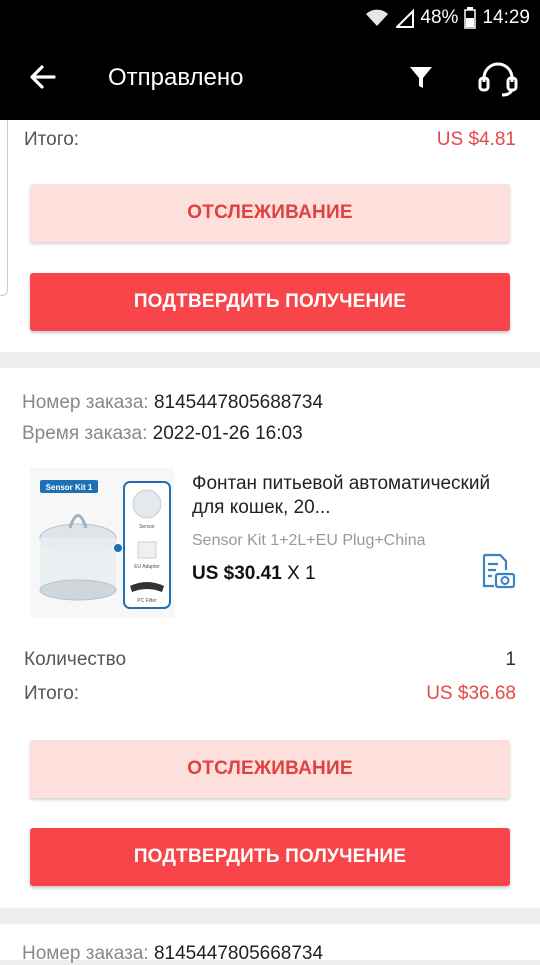 The image size is (540, 965). Describe the element at coordinates (497, 571) in the screenshot. I see `snapshot-icon` at that location.